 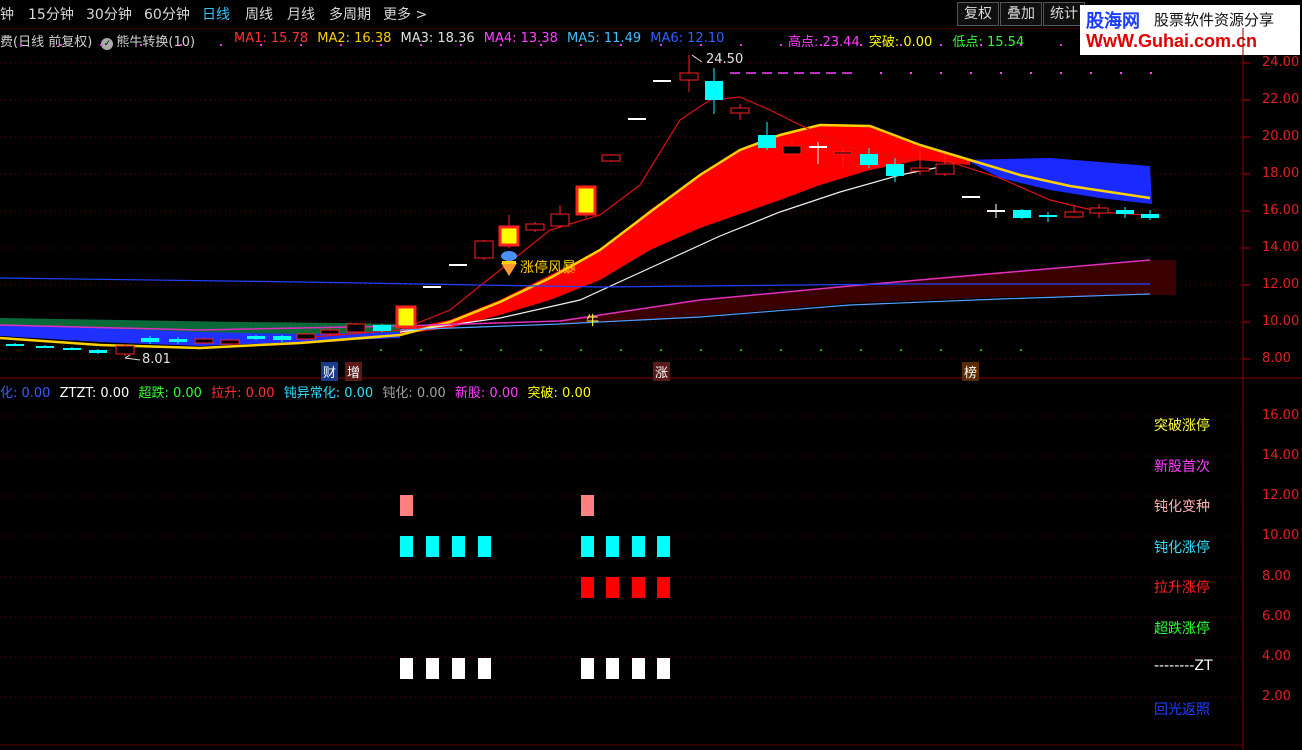 What do you see at coordinates (132, 357) in the screenshot?
I see `low-arrow-icon` at bounding box center [132, 357].